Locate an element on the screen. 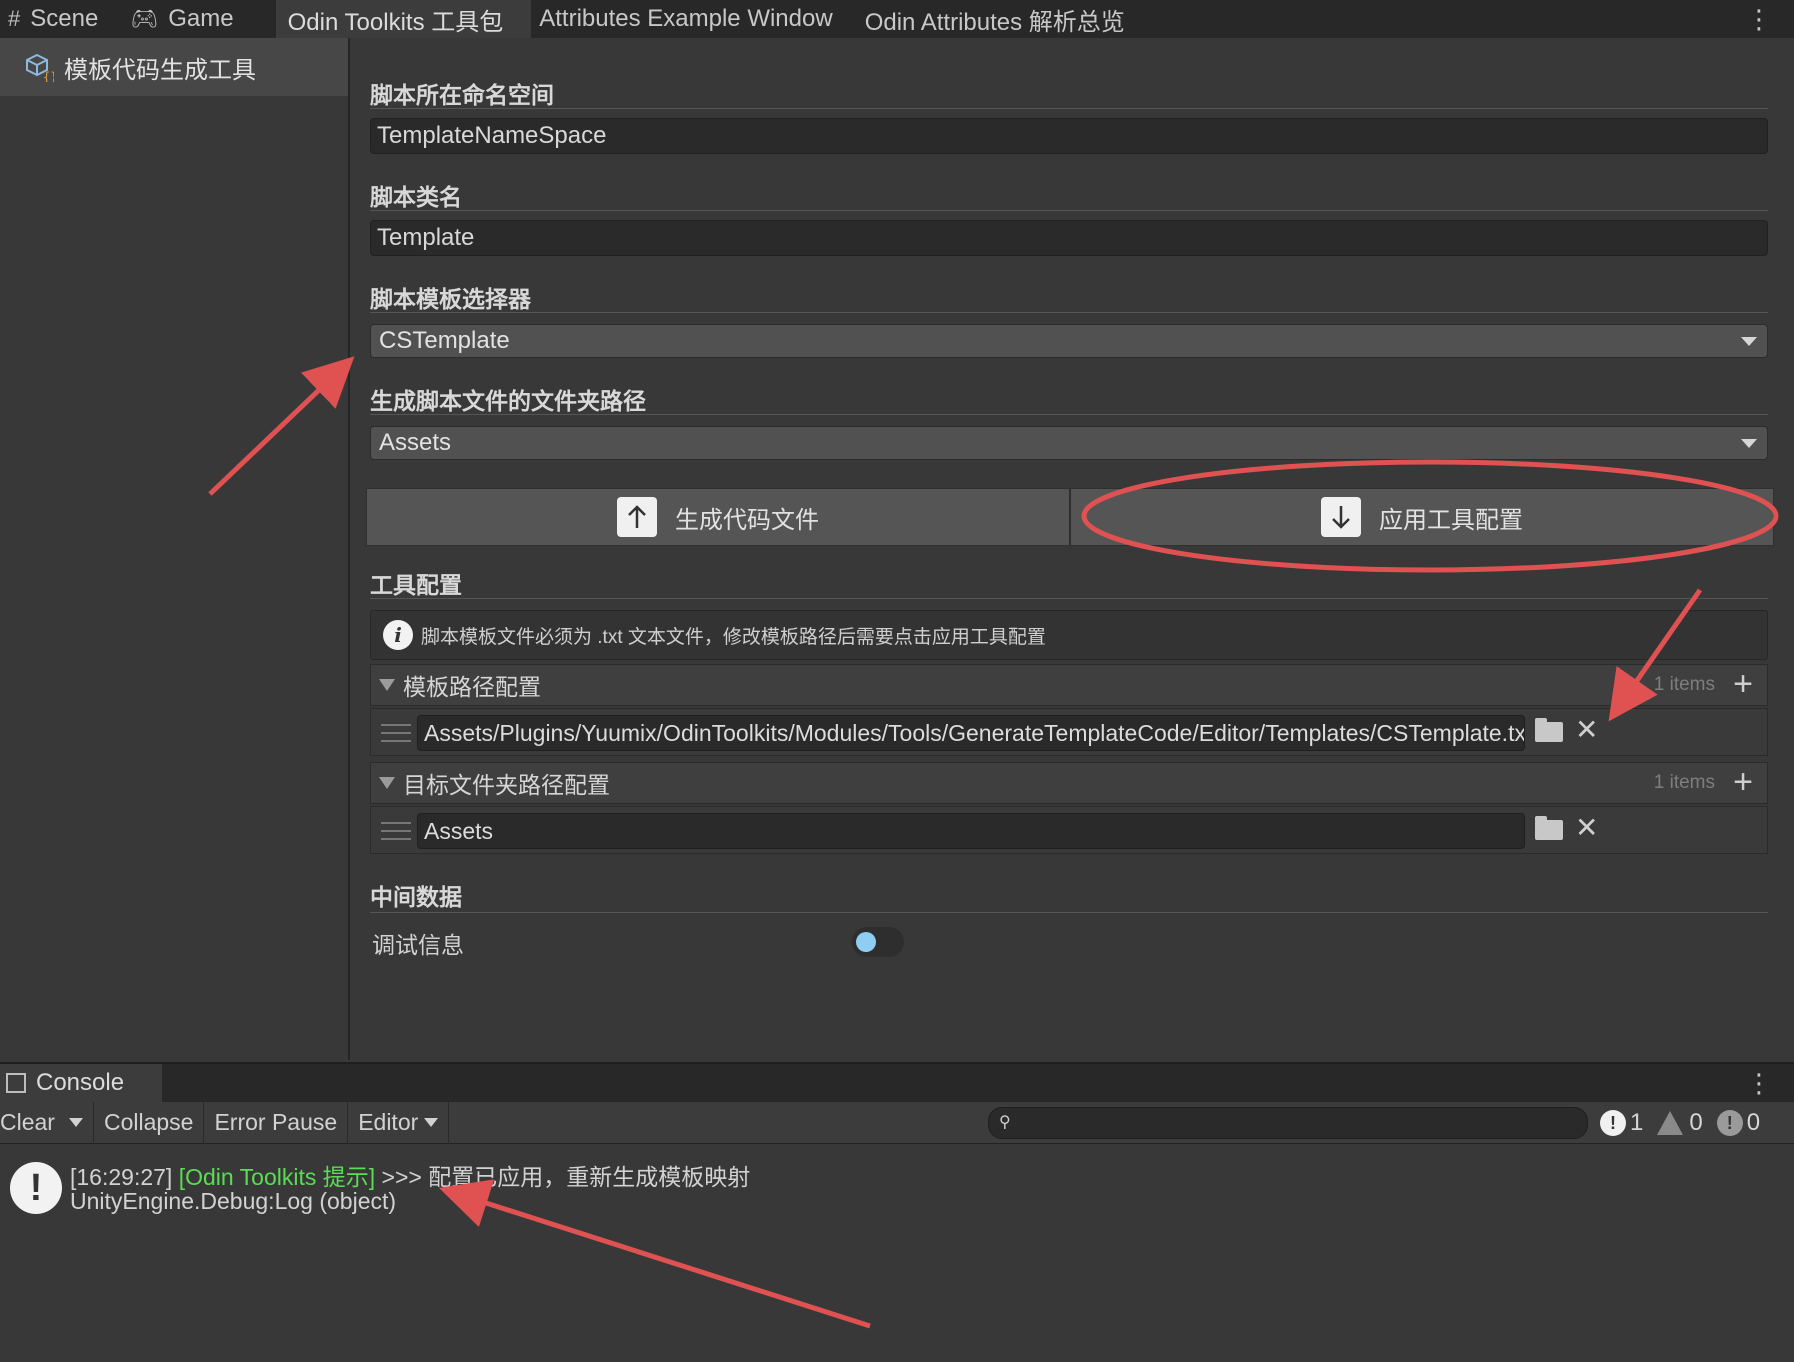  collapse-button: Collapse is located at coordinates (149, 1122).